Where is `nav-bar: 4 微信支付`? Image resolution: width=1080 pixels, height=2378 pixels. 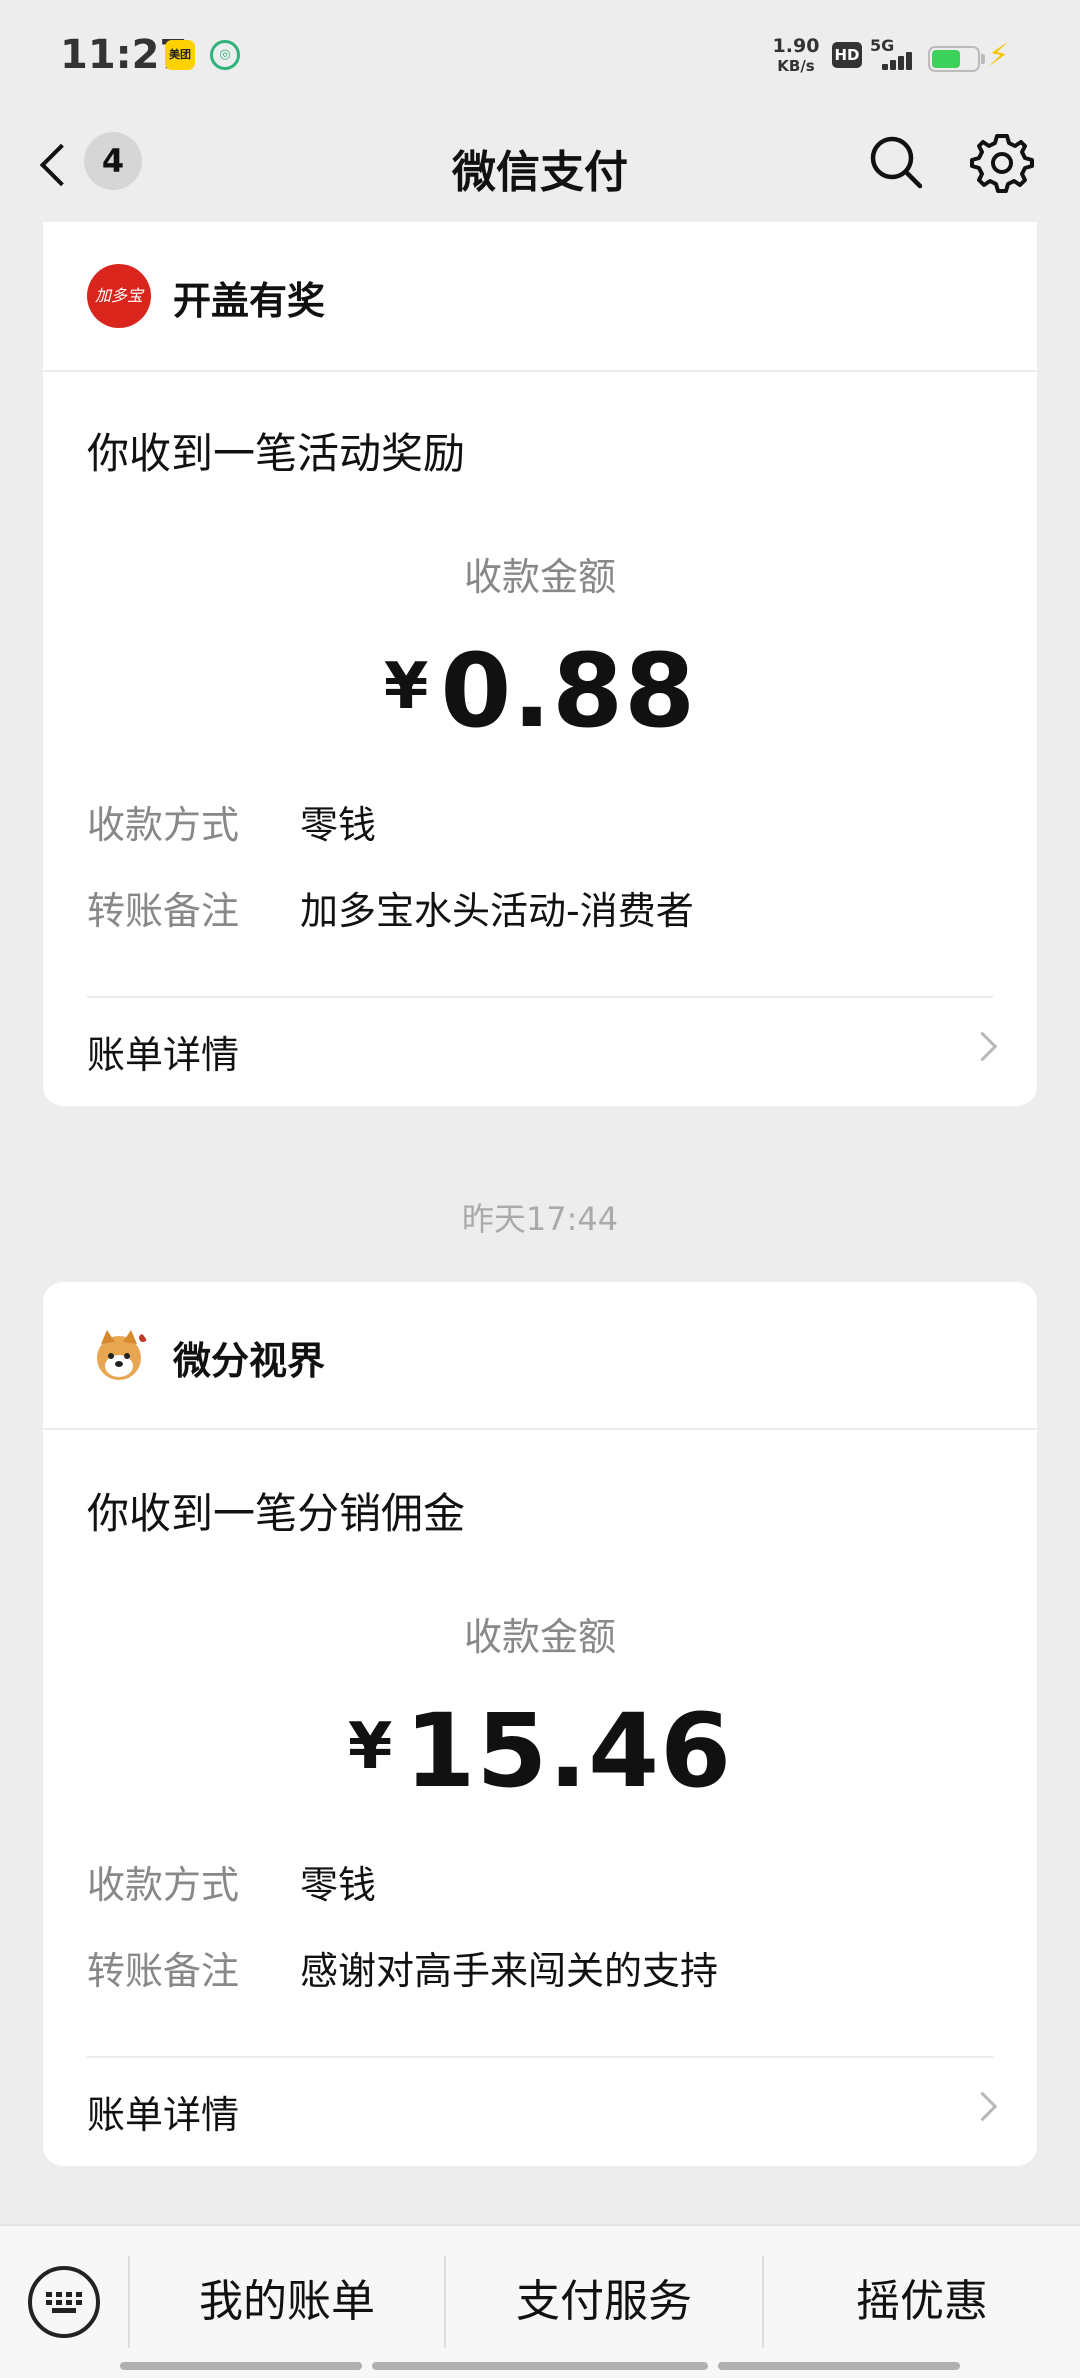 nav-bar: 4 微信支付 is located at coordinates (540, 170).